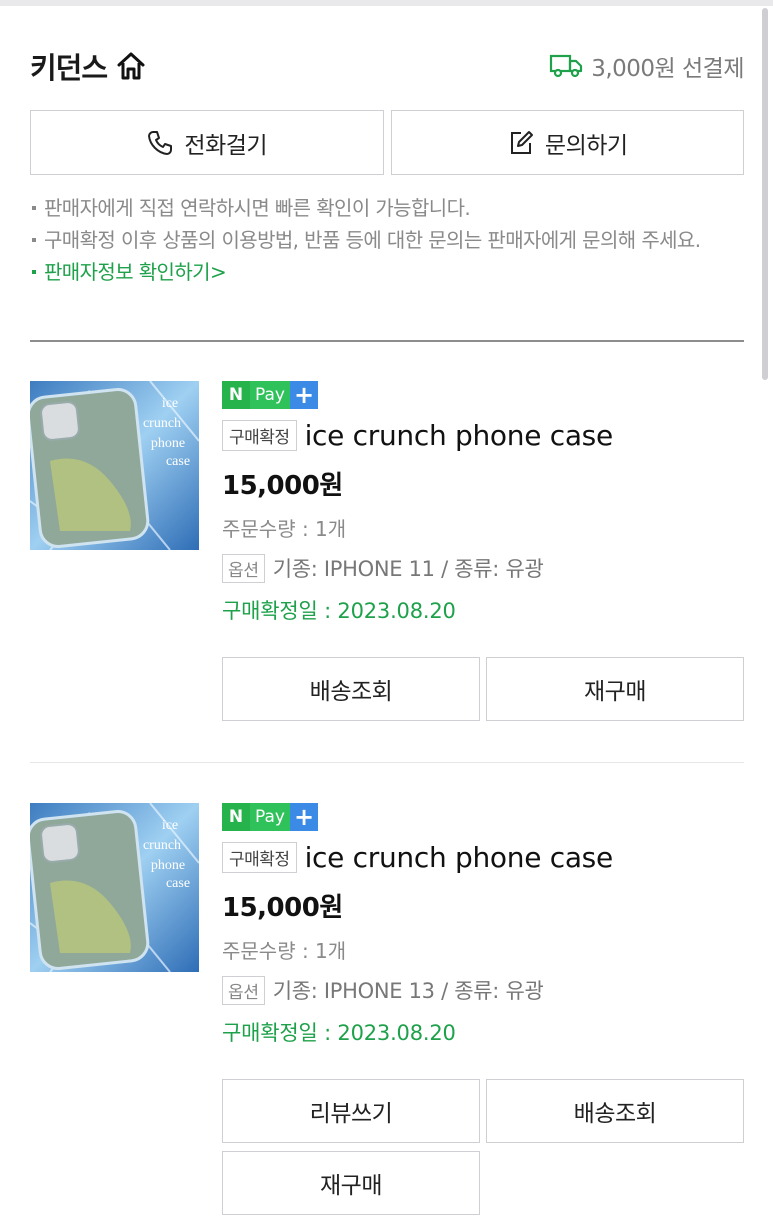  Describe the element at coordinates (765, 194) in the screenshot. I see `scrollbar` at that location.